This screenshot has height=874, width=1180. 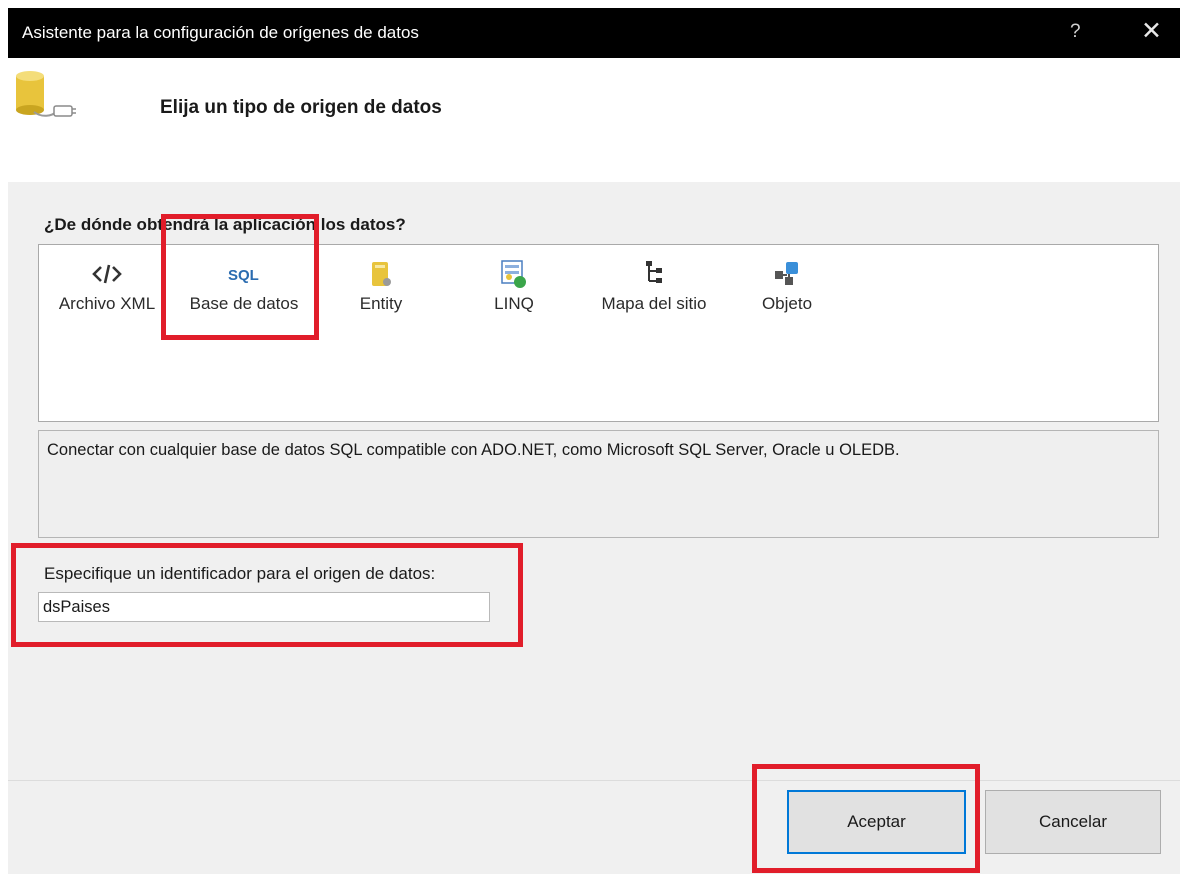 I want to click on source-item-label: Entity, so click(x=381, y=303).